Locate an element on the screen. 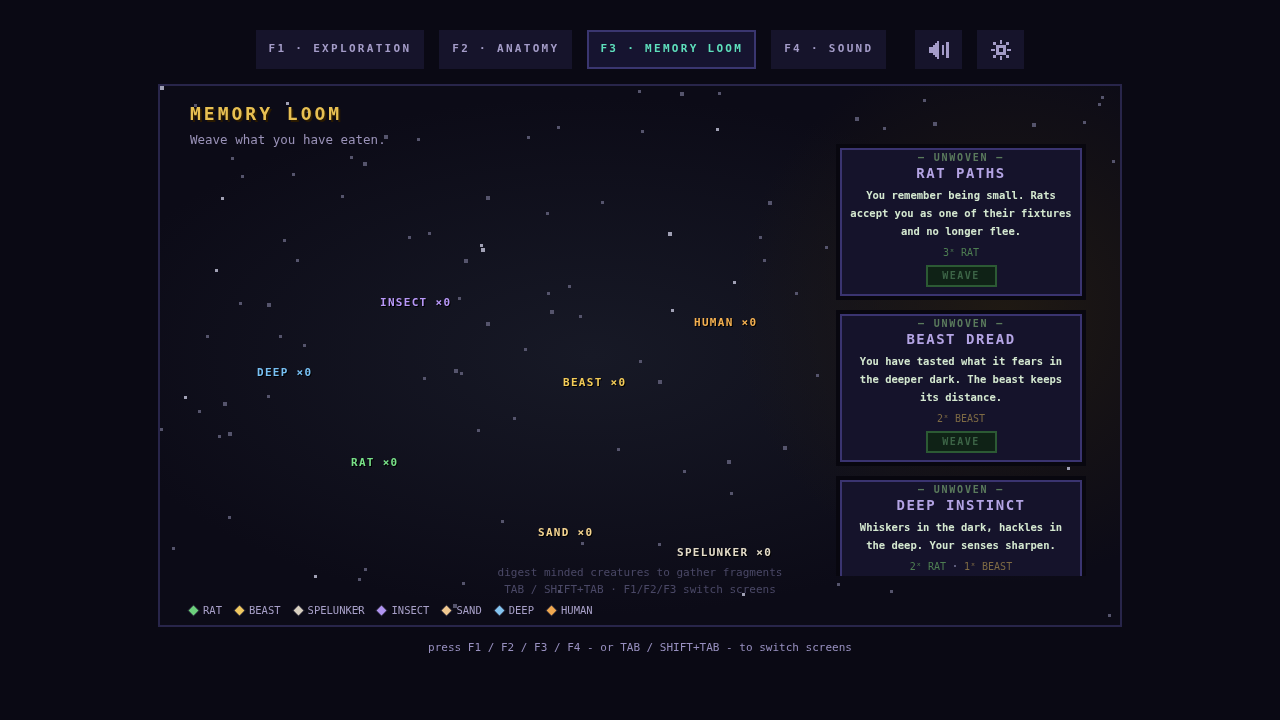  cost-label: 3ˣ RAT is located at coordinates (961, 253).